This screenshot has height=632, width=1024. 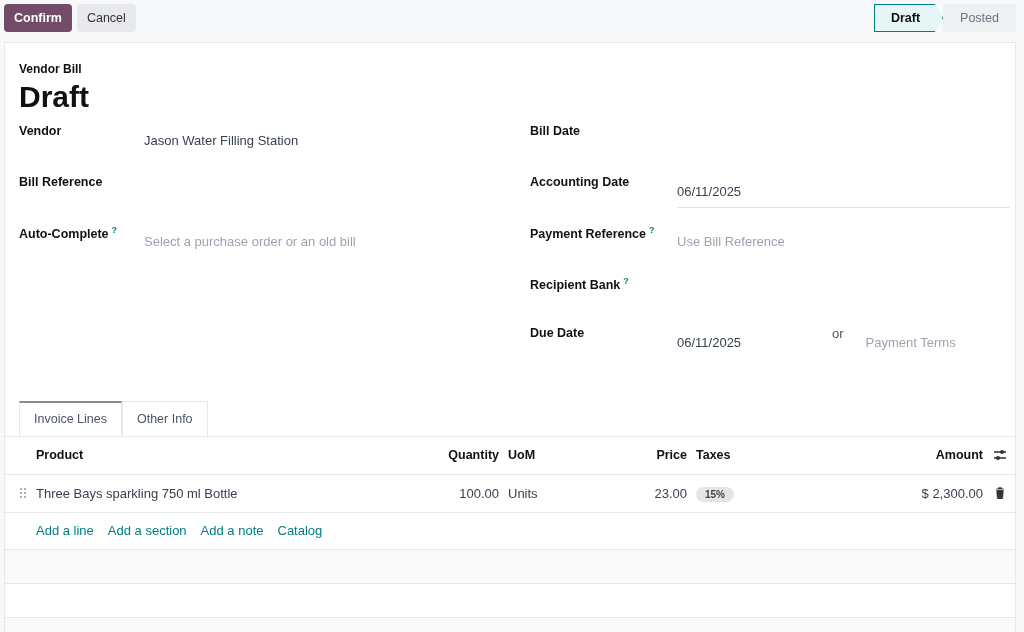 What do you see at coordinates (715, 494) in the screenshot?
I see `tax-tag: 15%` at bounding box center [715, 494].